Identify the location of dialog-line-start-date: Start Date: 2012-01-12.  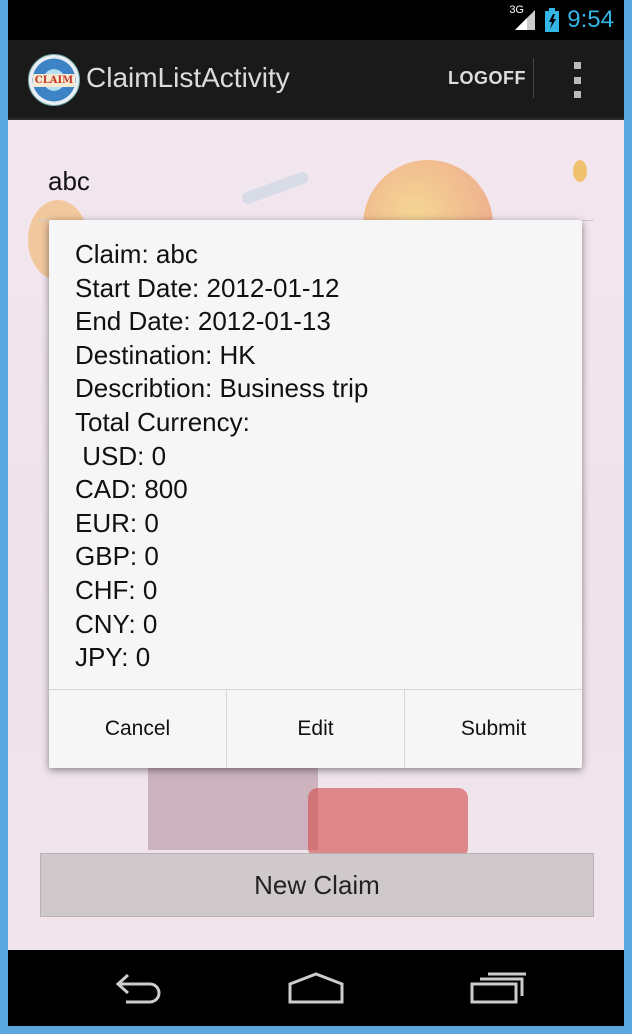
(207, 287).